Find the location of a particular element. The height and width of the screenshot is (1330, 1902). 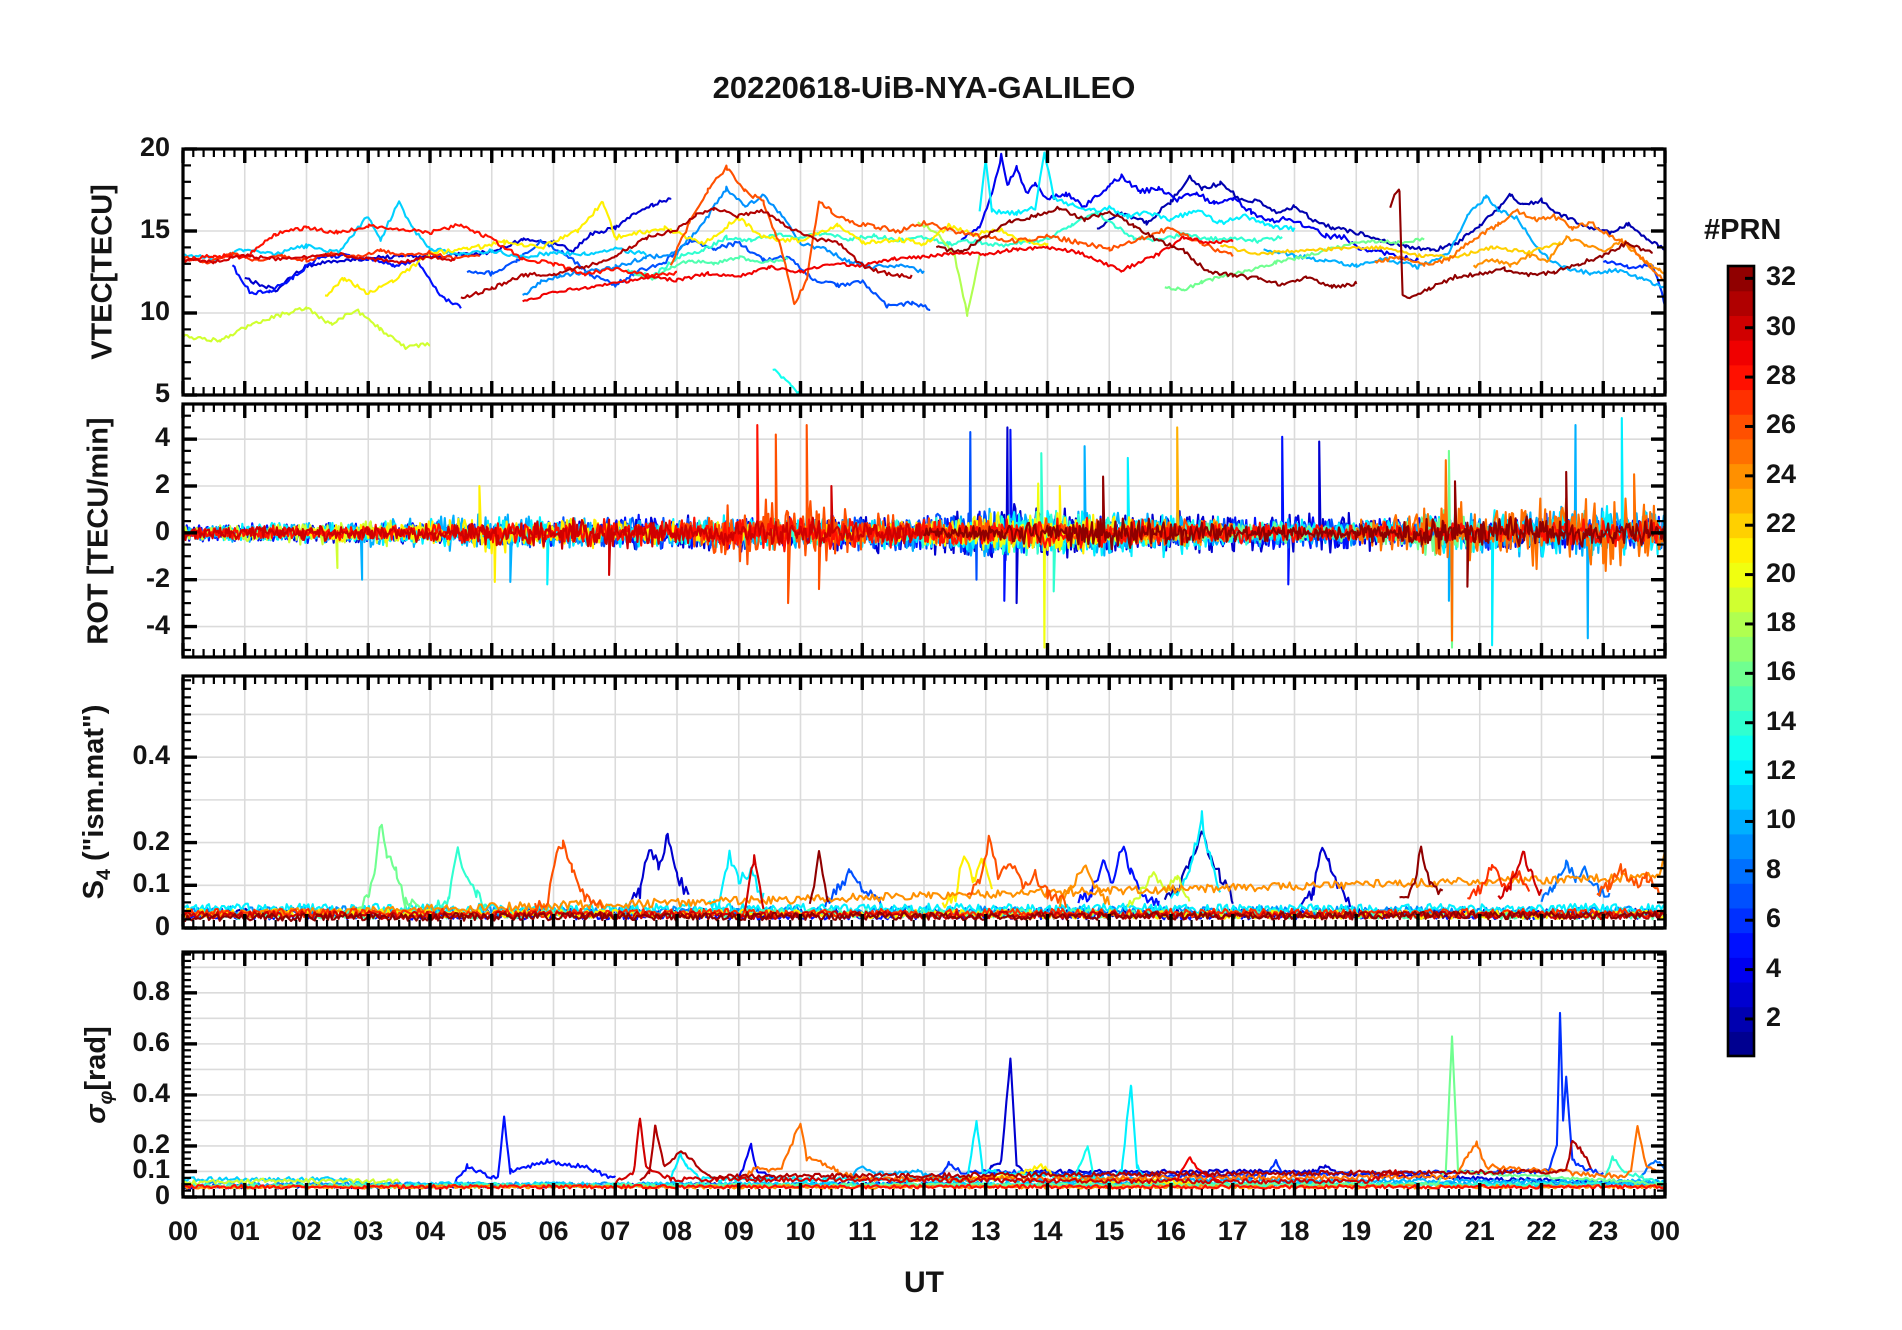

colorbar-tick-32: 32 is located at coordinates (1781, 276).